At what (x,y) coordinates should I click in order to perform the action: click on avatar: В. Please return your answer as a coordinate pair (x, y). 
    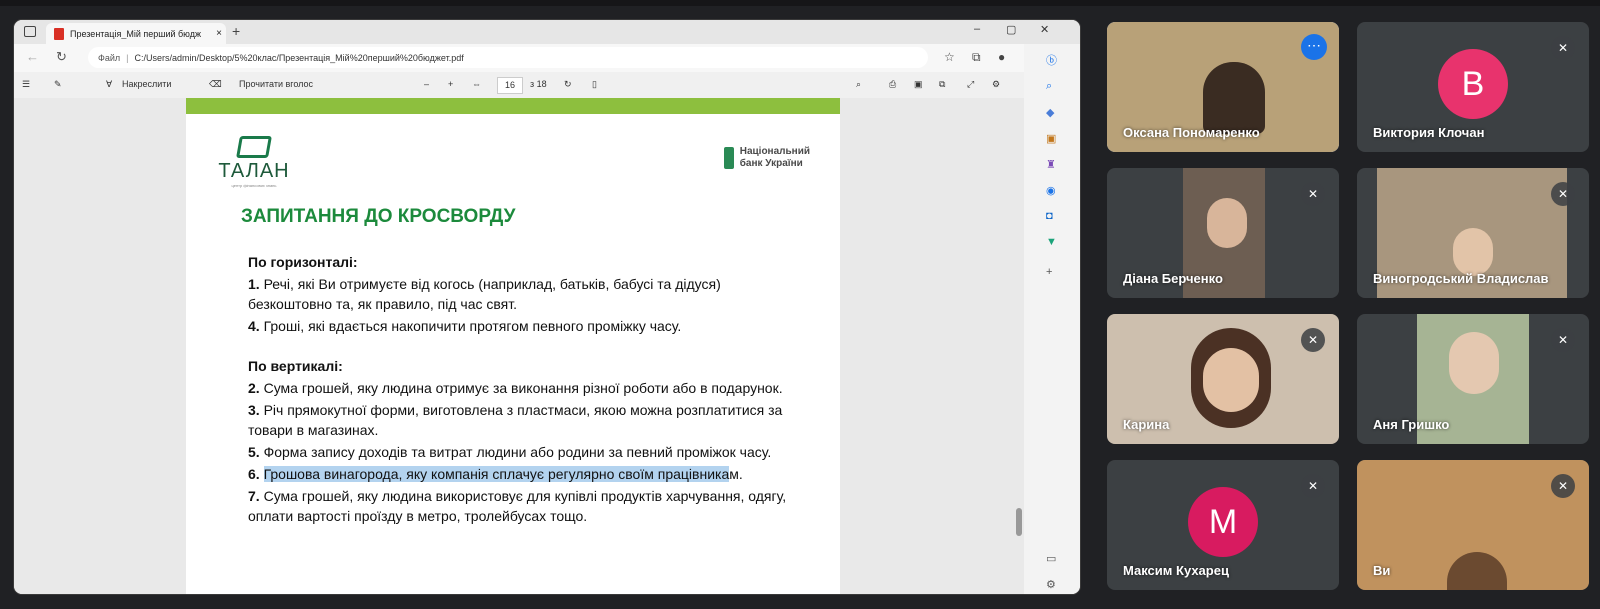
    Looking at the image, I should click on (1473, 84).